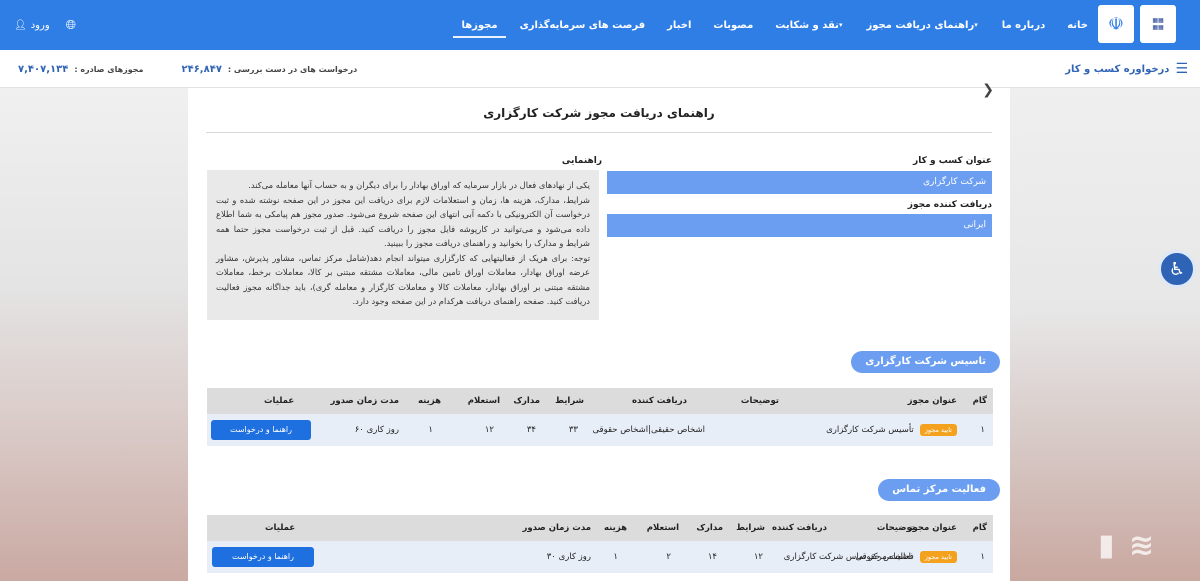 This screenshot has height=581, width=1200. I want to click on nav-item-home: خانه, so click(1077, 25).